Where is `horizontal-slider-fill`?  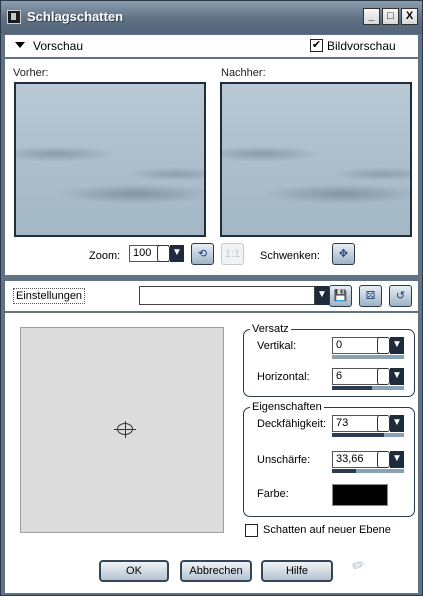 horizontal-slider-fill is located at coordinates (352, 388).